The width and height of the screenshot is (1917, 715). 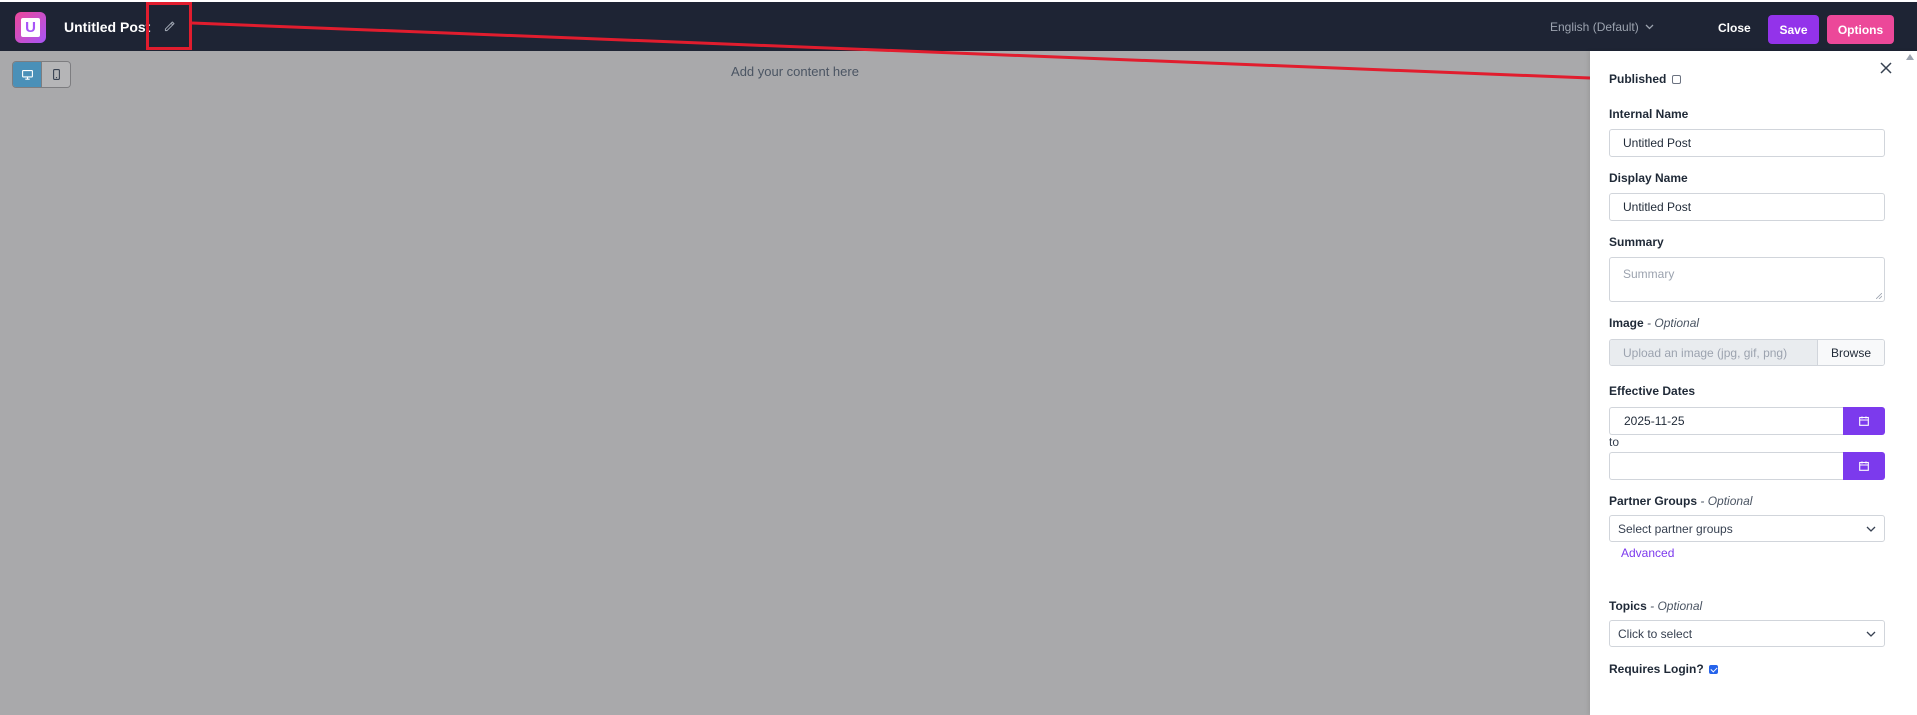 I want to click on browse-button: Browse, so click(x=1850, y=352).